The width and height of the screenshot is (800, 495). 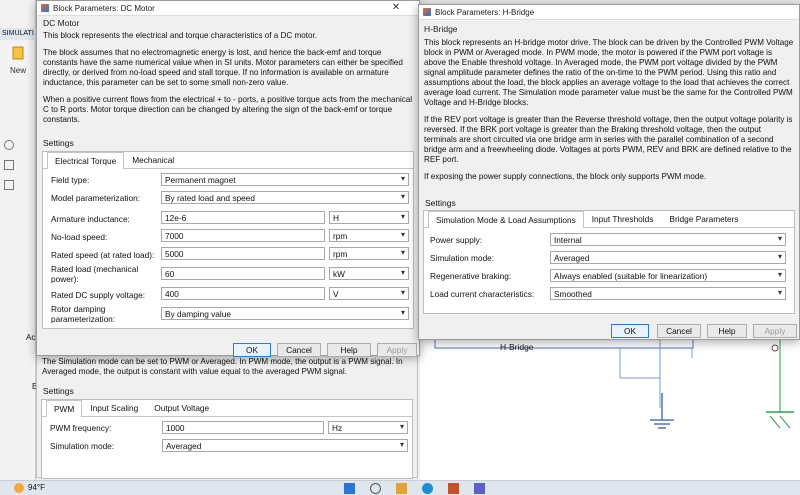 I want to click on rated-speed-input: 5000, so click(x=243, y=253).